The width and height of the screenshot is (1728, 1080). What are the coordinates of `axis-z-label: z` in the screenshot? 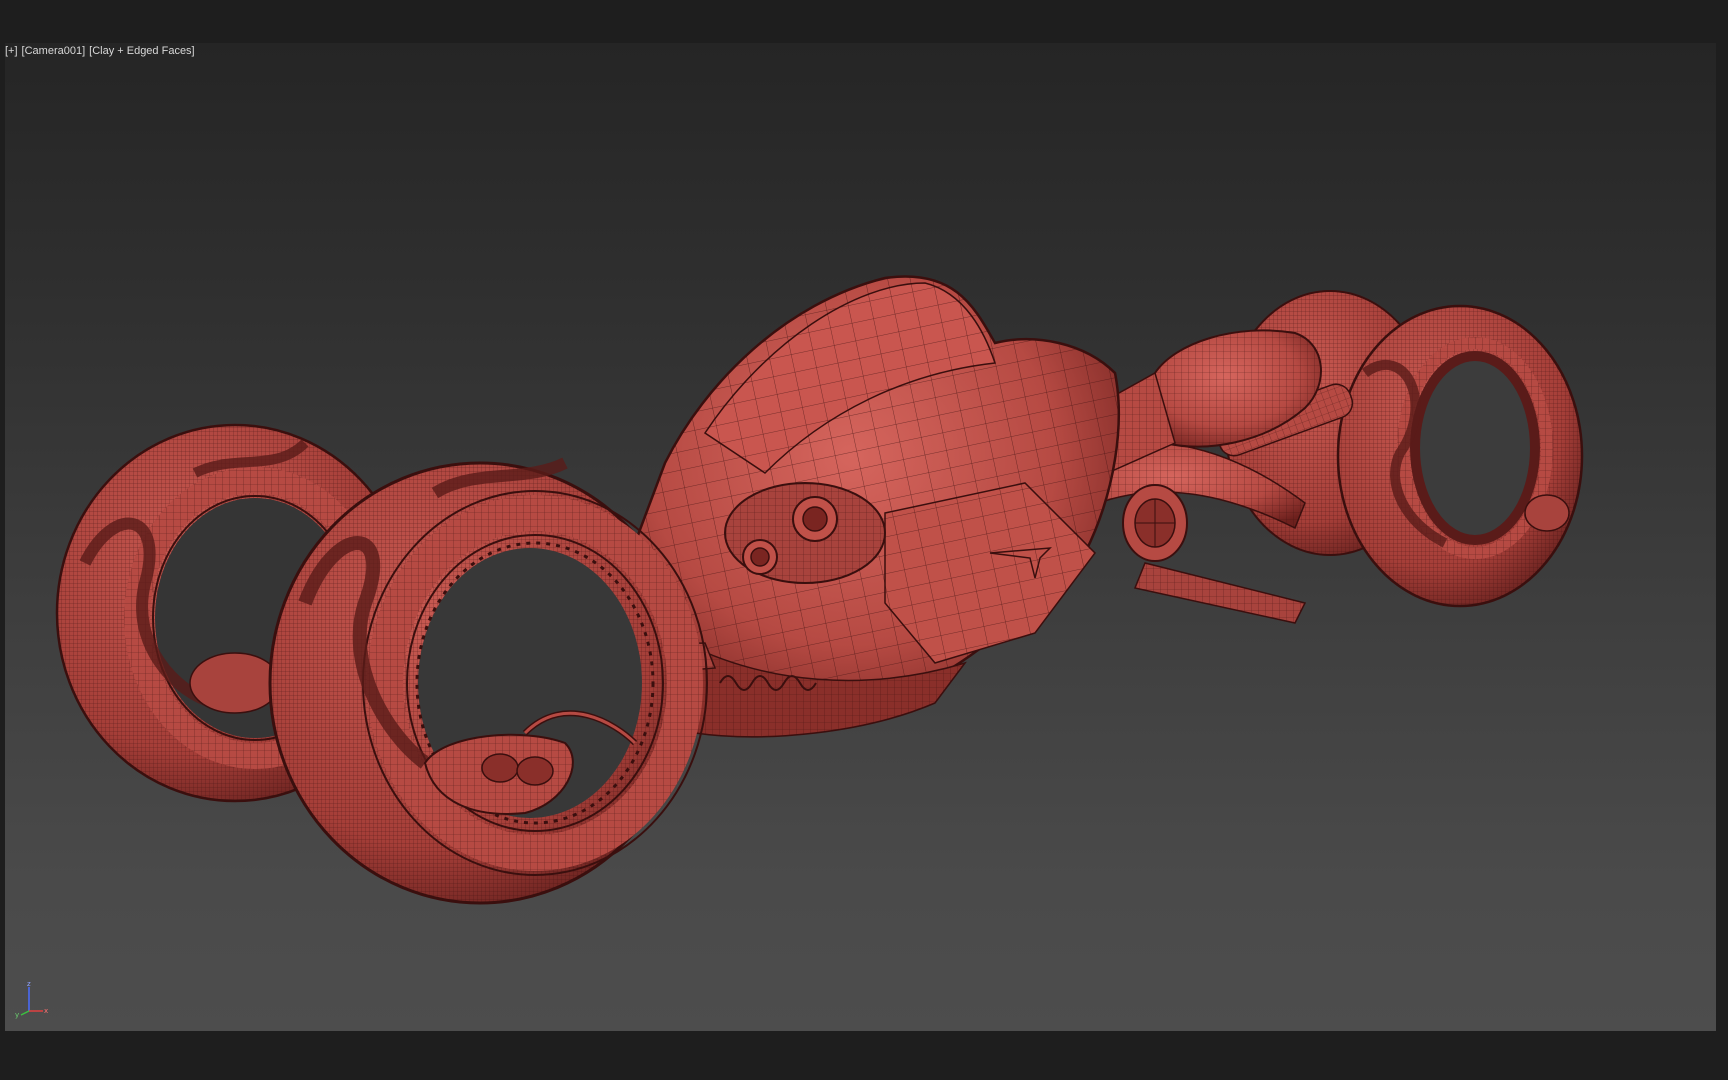 It's located at (29, 984).